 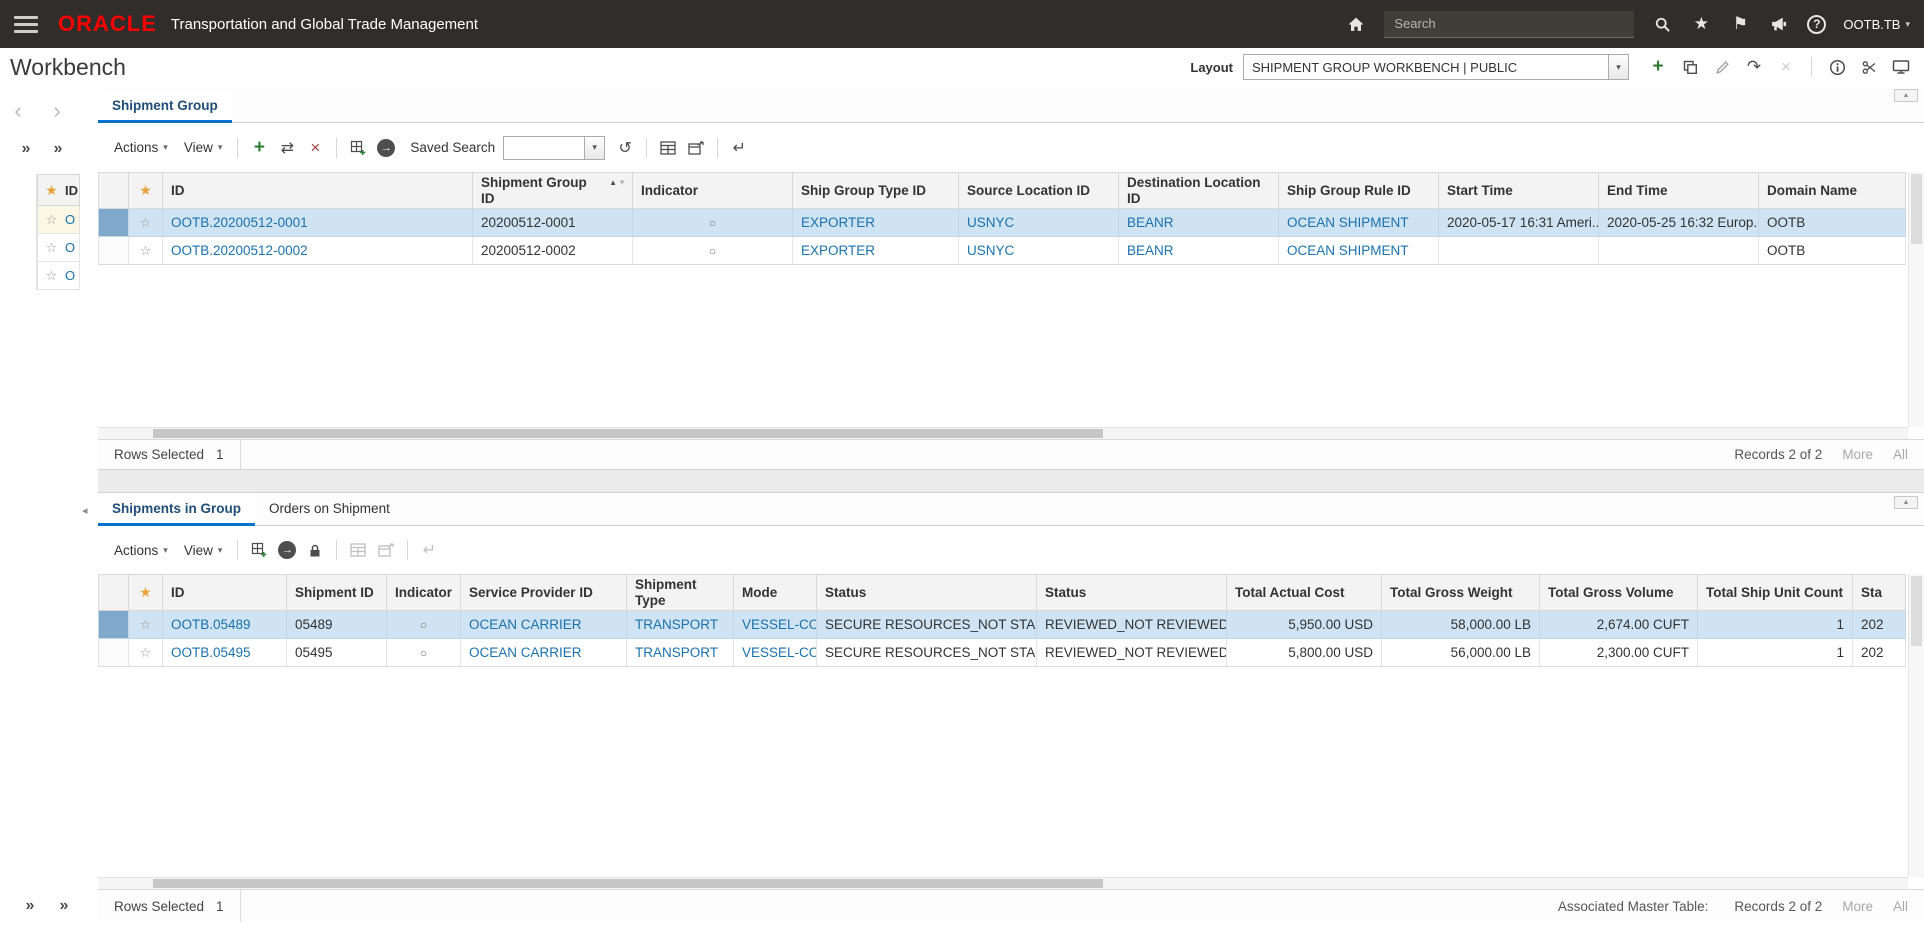 I want to click on tab-shipments-in-group: Shipments in Group, so click(x=177, y=510).